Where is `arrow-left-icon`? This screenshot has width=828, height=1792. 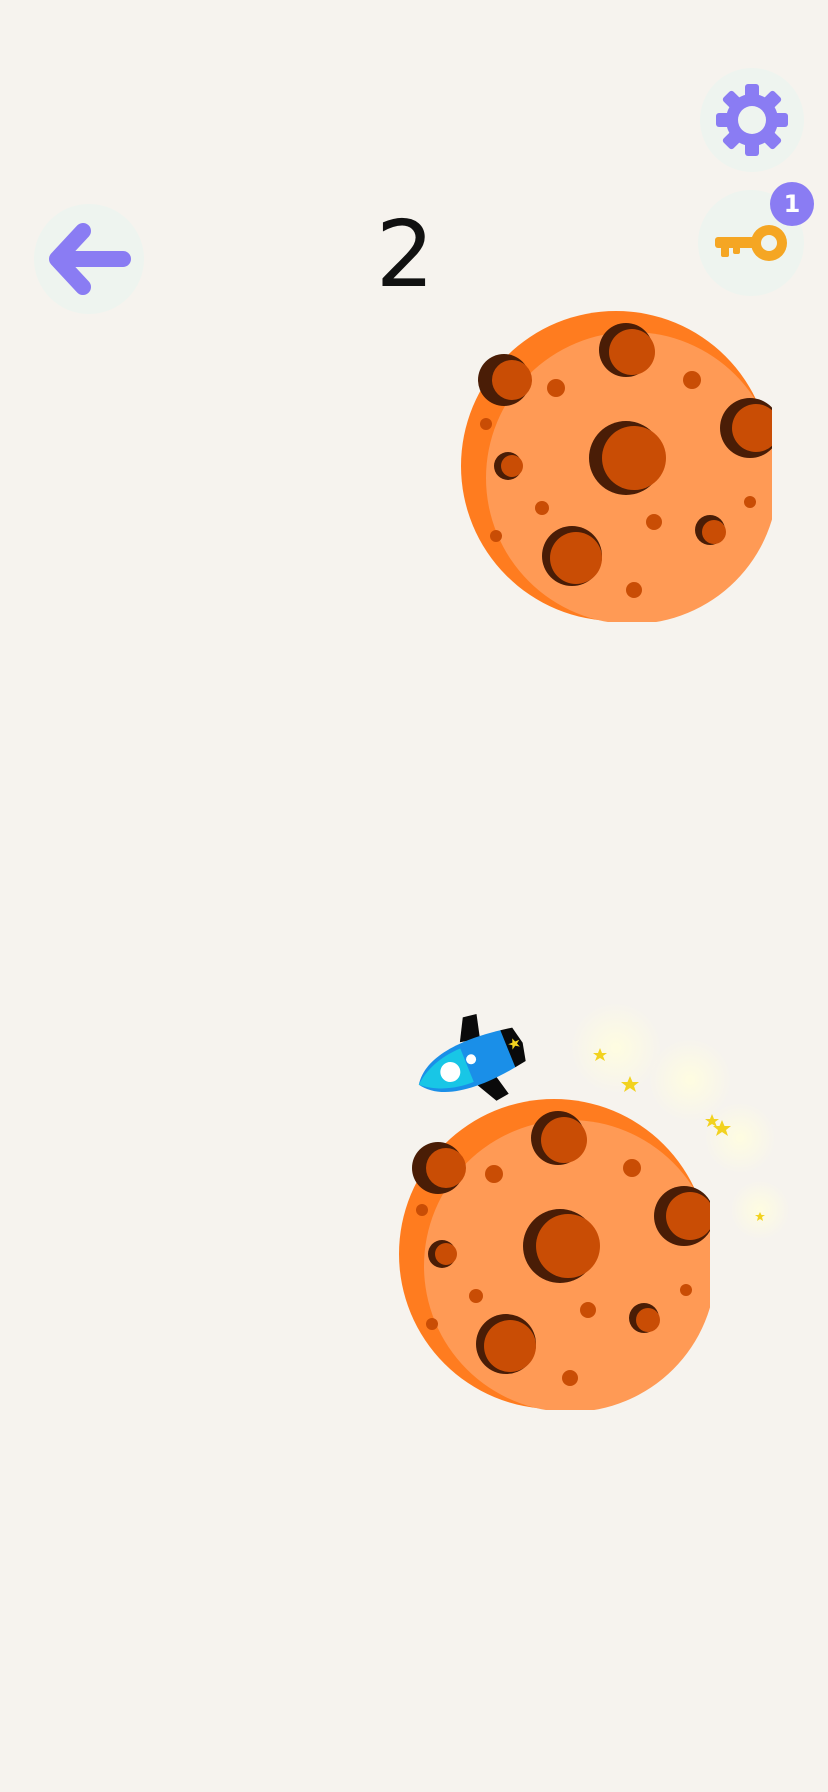
arrow-left-icon is located at coordinates (90, 259).